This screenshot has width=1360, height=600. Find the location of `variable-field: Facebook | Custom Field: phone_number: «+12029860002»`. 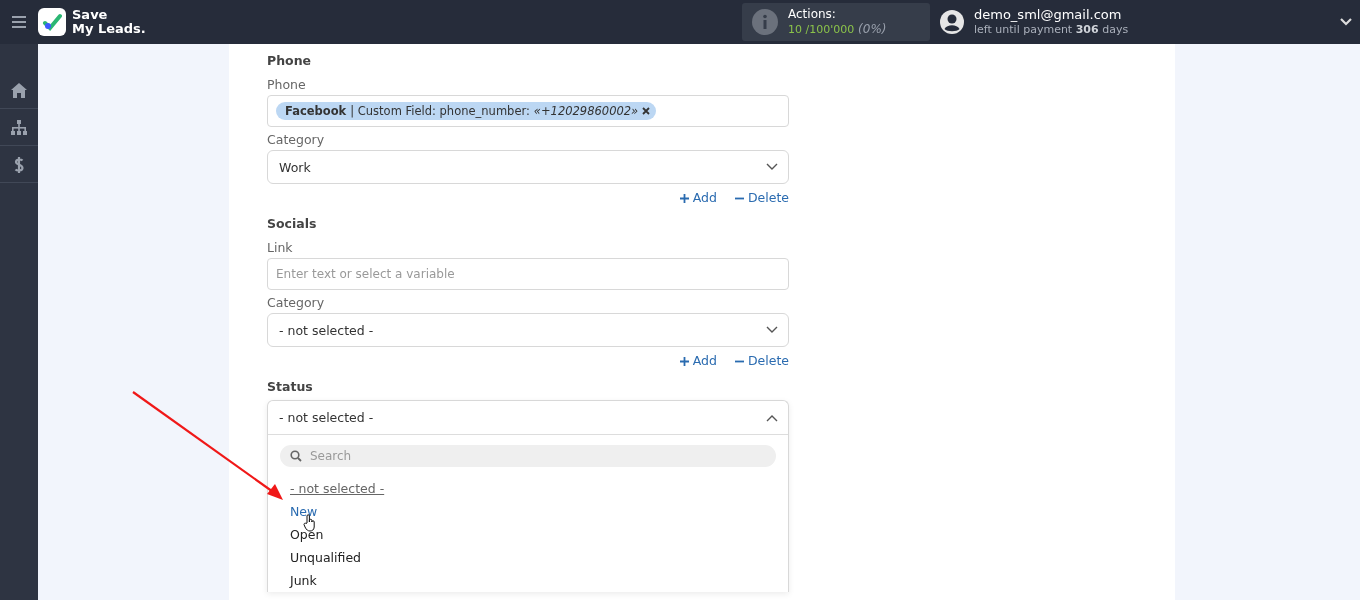

variable-field: Facebook | Custom Field: phone_number: «+12029860002» is located at coordinates (528, 111).